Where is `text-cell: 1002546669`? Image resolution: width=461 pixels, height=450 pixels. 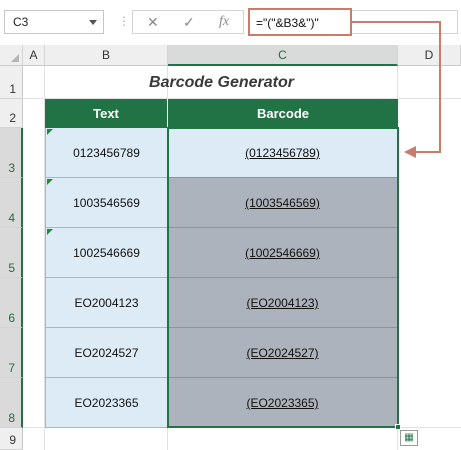
text-cell: 1002546669 is located at coordinates (106, 253).